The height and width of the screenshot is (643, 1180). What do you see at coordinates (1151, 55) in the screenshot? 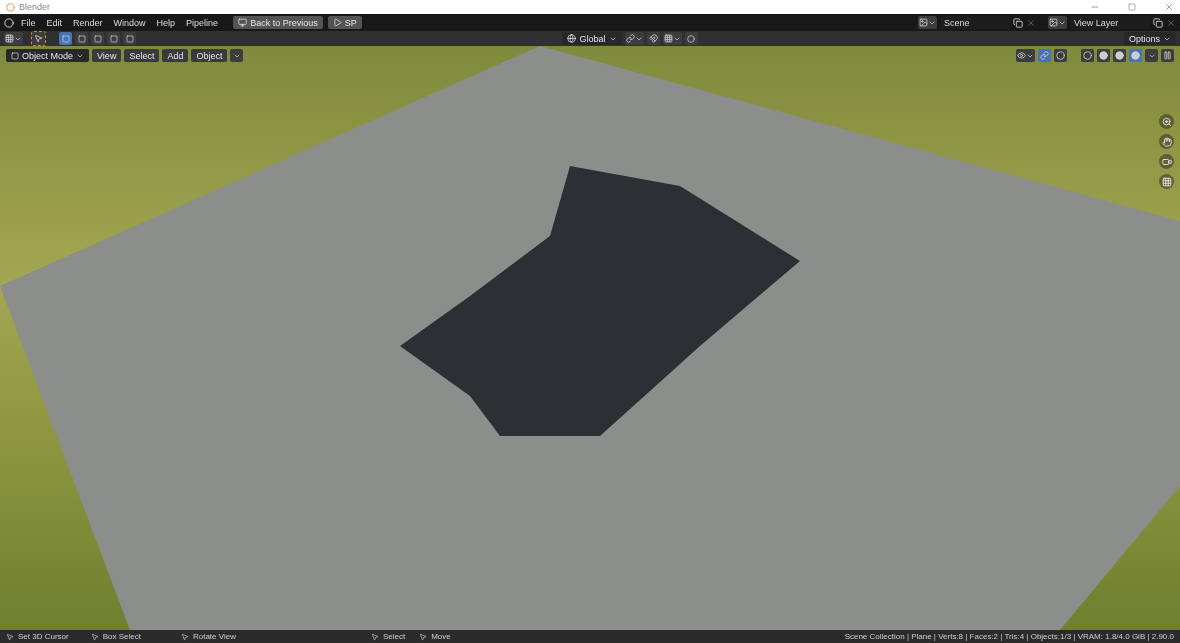
I see `shading-options-icon` at bounding box center [1151, 55].